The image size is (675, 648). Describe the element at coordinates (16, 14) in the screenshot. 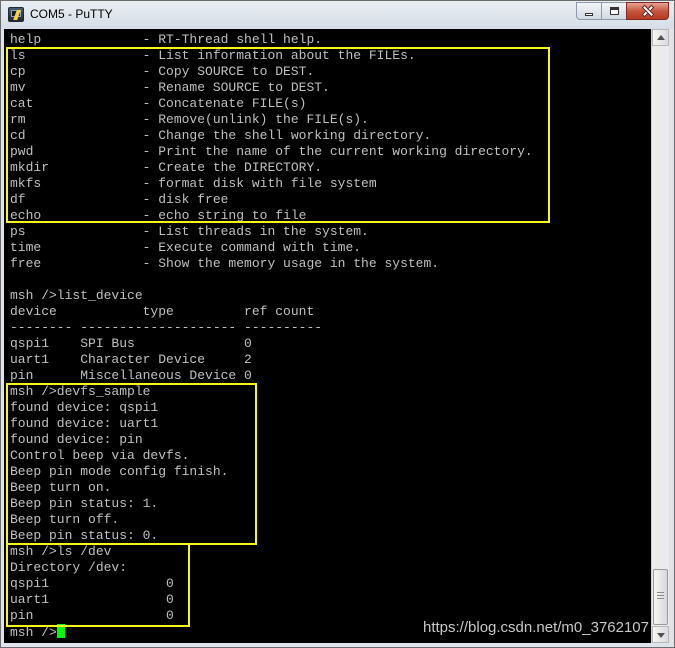

I see `putty-icon` at that location.